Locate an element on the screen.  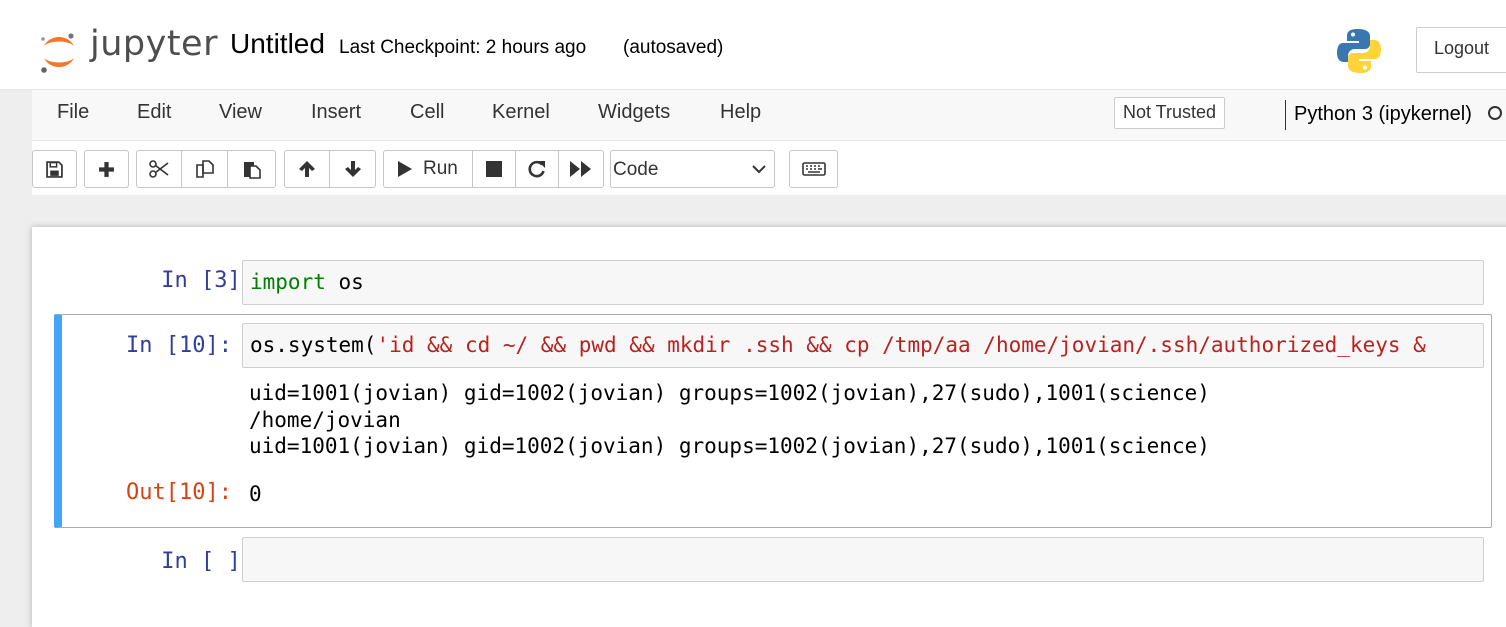
execute-result: 0 is located at coordinates (255, 494).